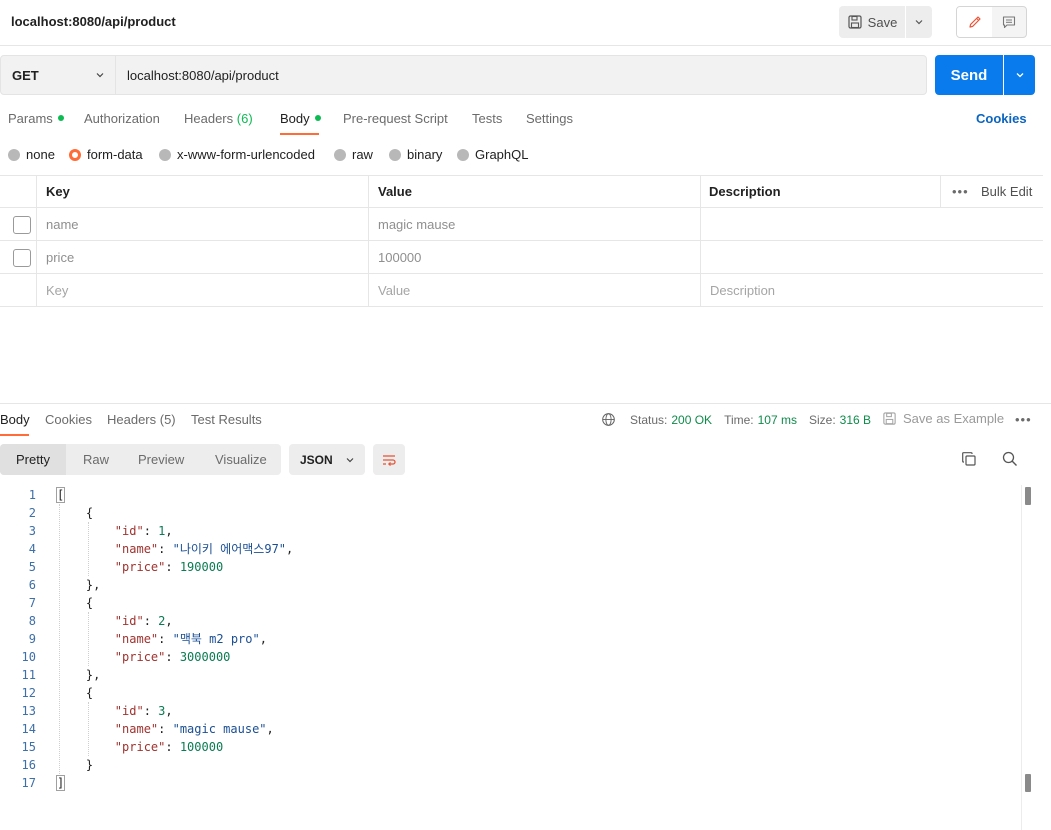  Describe the element at coordinates (549, 118) in the screenshot. I see `tab-settings: Settings` at that location.